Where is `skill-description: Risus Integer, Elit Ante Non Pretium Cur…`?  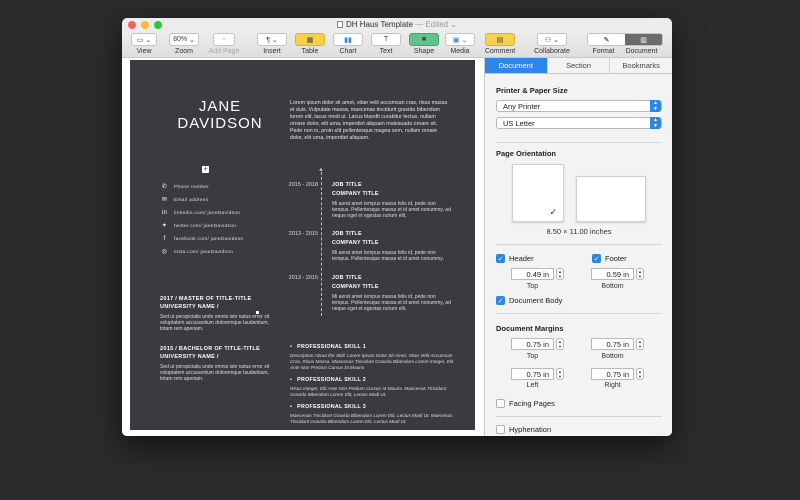 skill-description: Risus Integer, Elit Ante Non Pretium Cur… is located at coordinates (368, 391).